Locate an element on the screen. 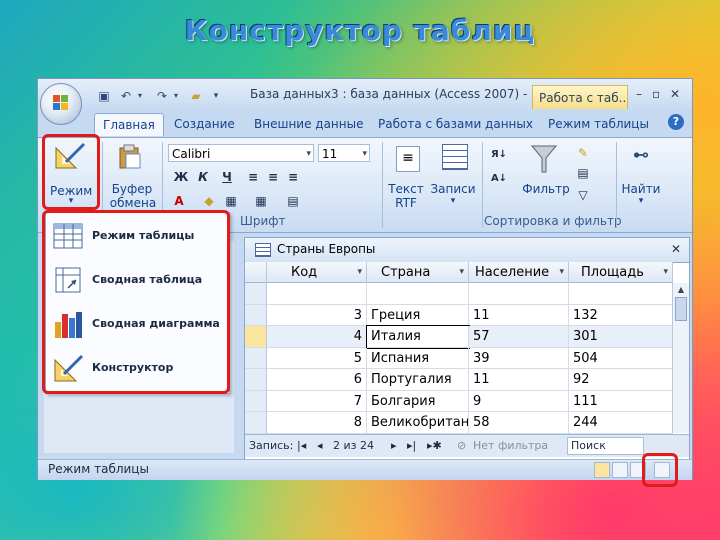  scroll-up-icon: ▲ is located at coordinates (681, 290).